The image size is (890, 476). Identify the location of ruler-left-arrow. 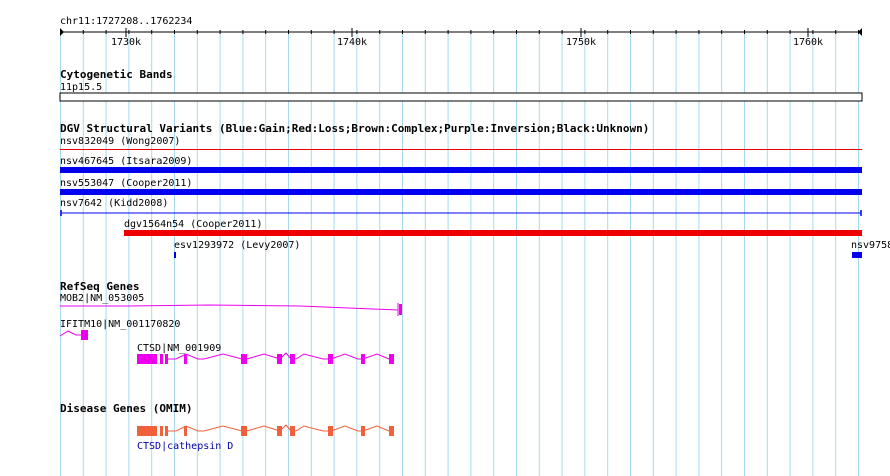
(62, 32).